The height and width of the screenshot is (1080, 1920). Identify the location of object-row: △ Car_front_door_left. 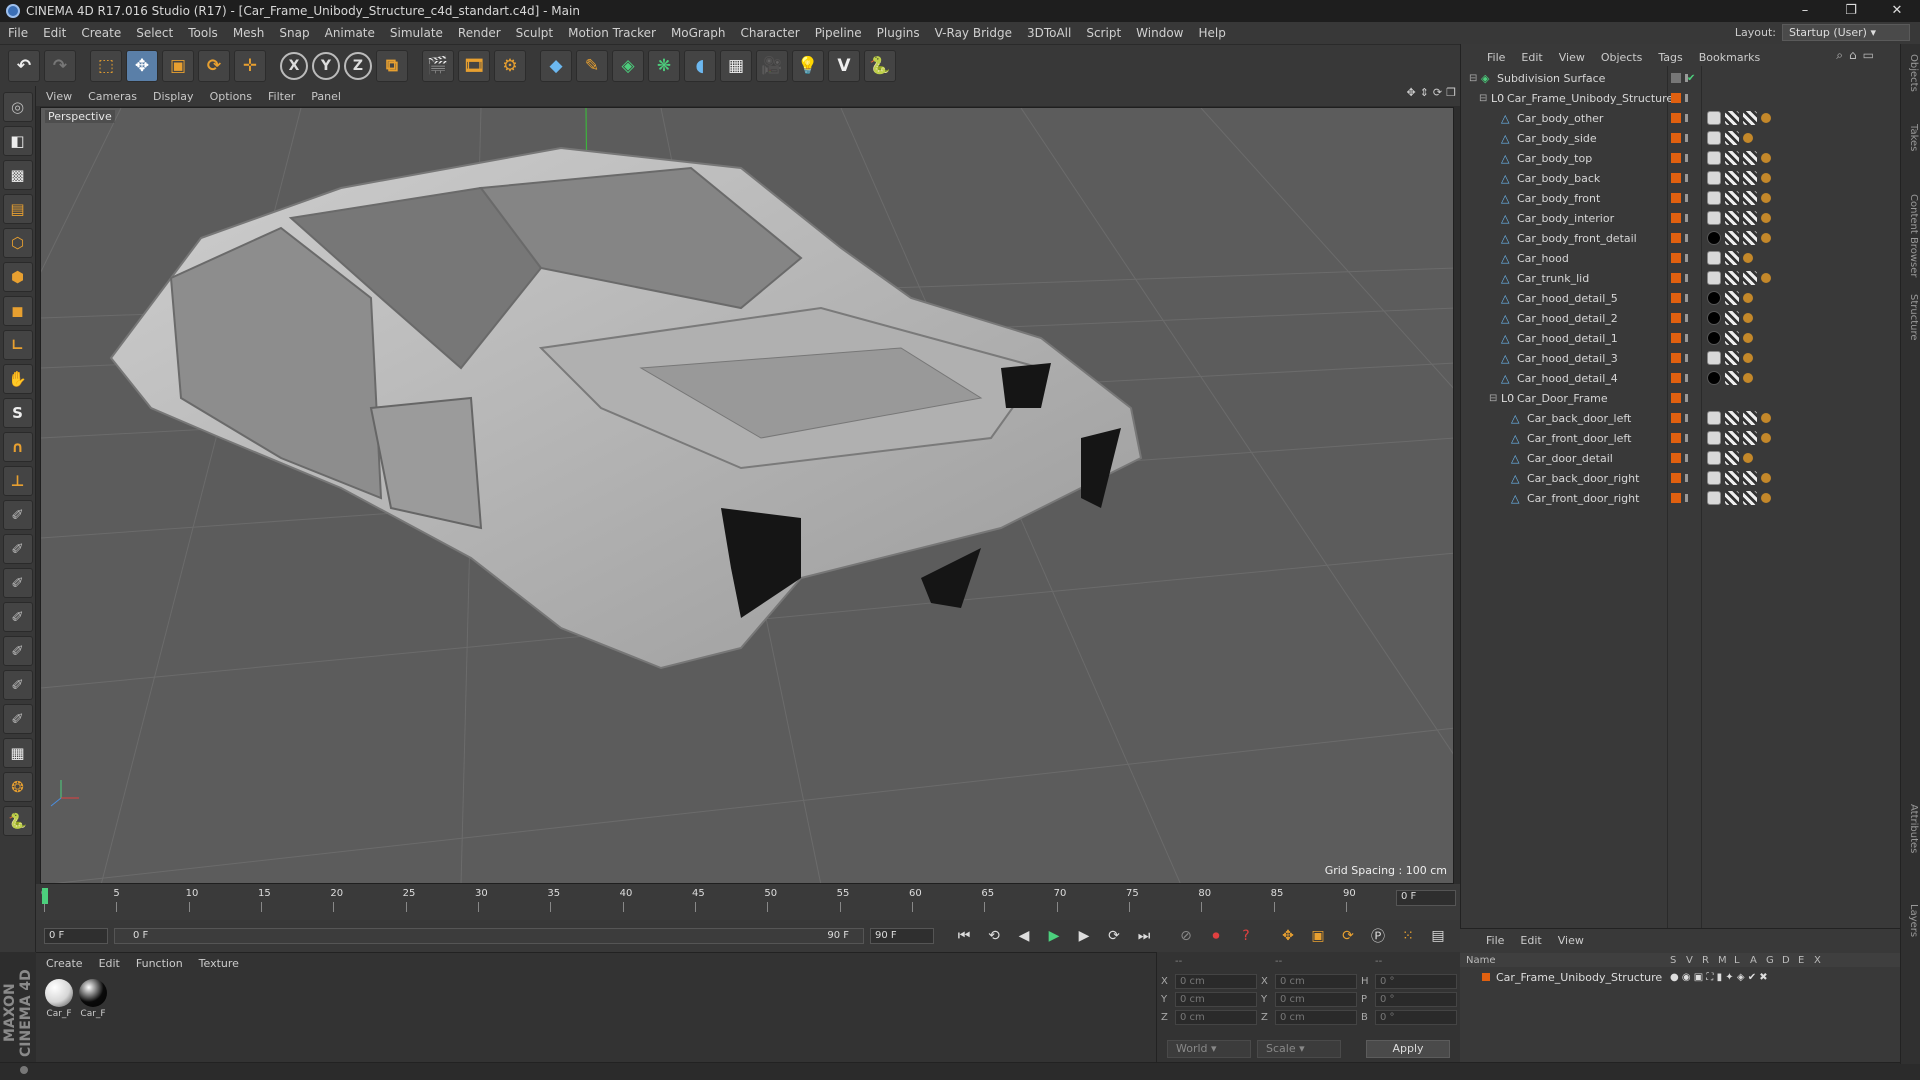
(1681, 438).